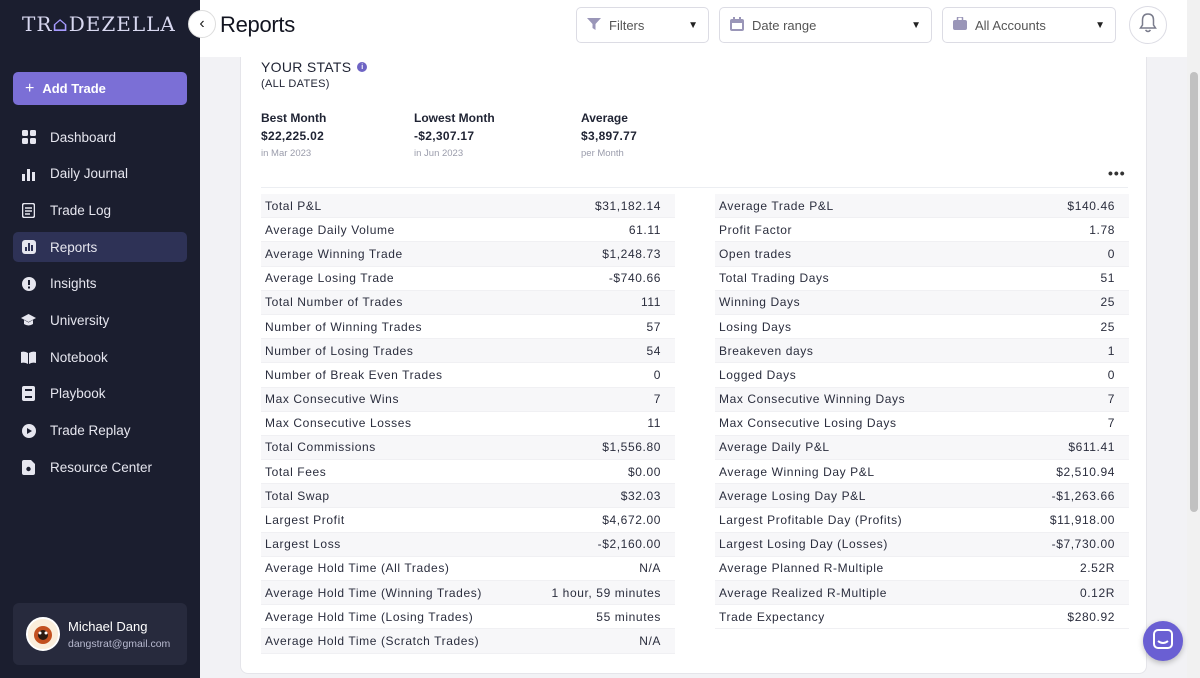  Describe the element at coordinates (1082, 520) in the screenshot. I see `stat-value: $11,918.00` at that location.